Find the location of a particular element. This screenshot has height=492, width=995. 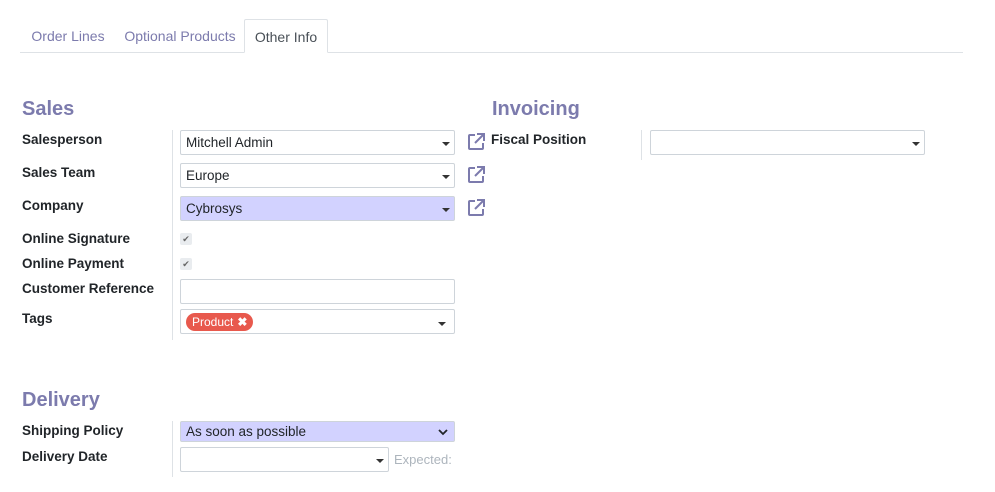

customer-reference-input is located at coordinates (317, 291).